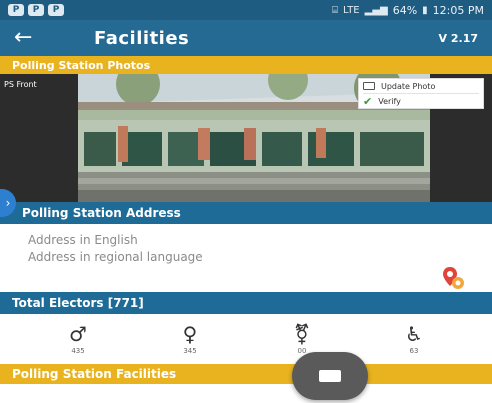 The width and height of the screenshot is (492, 403). I want to click on camera-icon, so click(369, 86).